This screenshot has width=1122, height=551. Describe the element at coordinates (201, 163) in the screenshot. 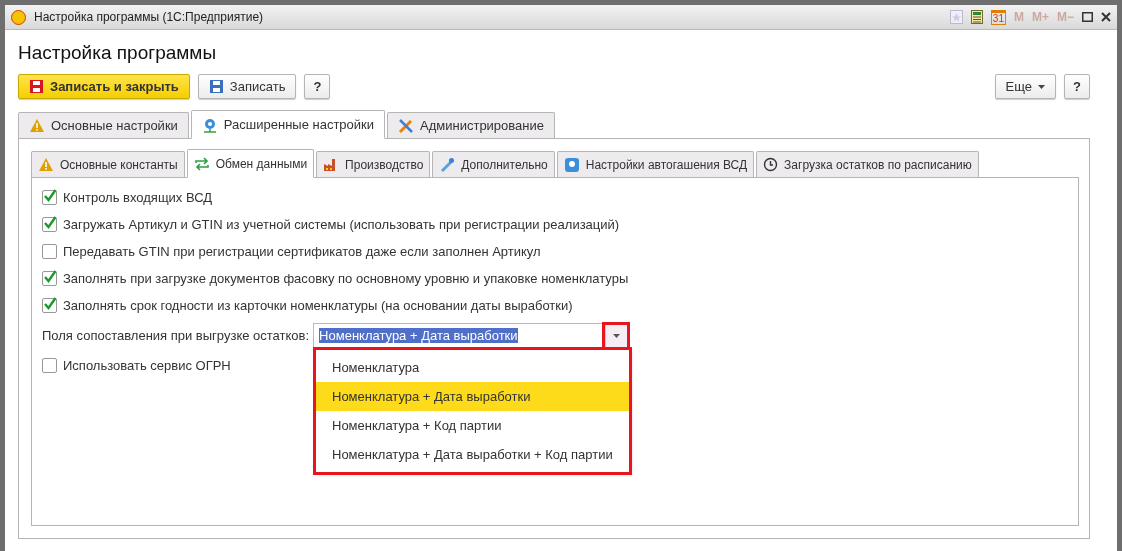

I see `exchange-icon` at that location.